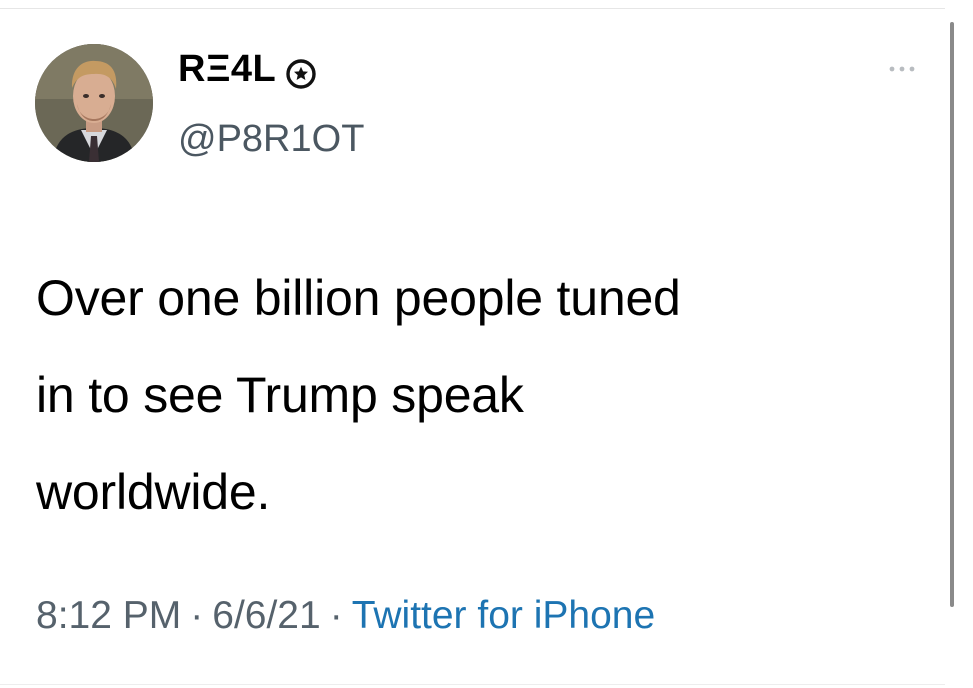 This screenshot has height=688, width=973. Describe the element at coordinates (108, 615) in the screenshot. I see `tweet-time: 8:12 PM` at that location.